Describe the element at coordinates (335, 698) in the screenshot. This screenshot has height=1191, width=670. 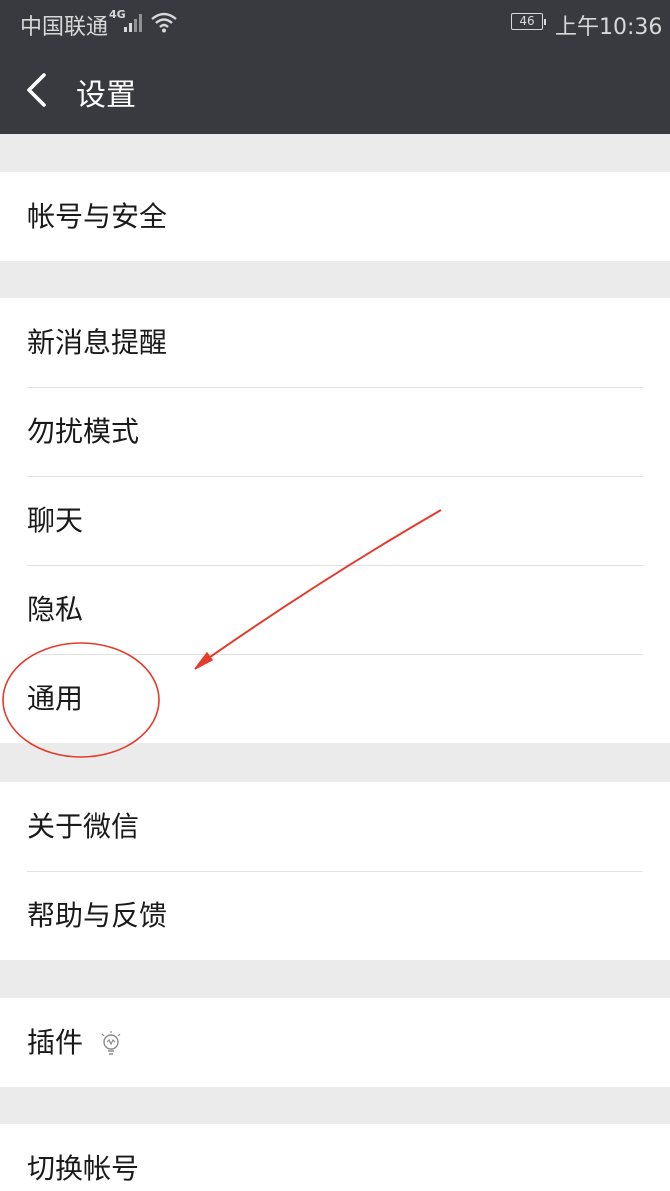
I see `settings-item-general: 通用` at that location.